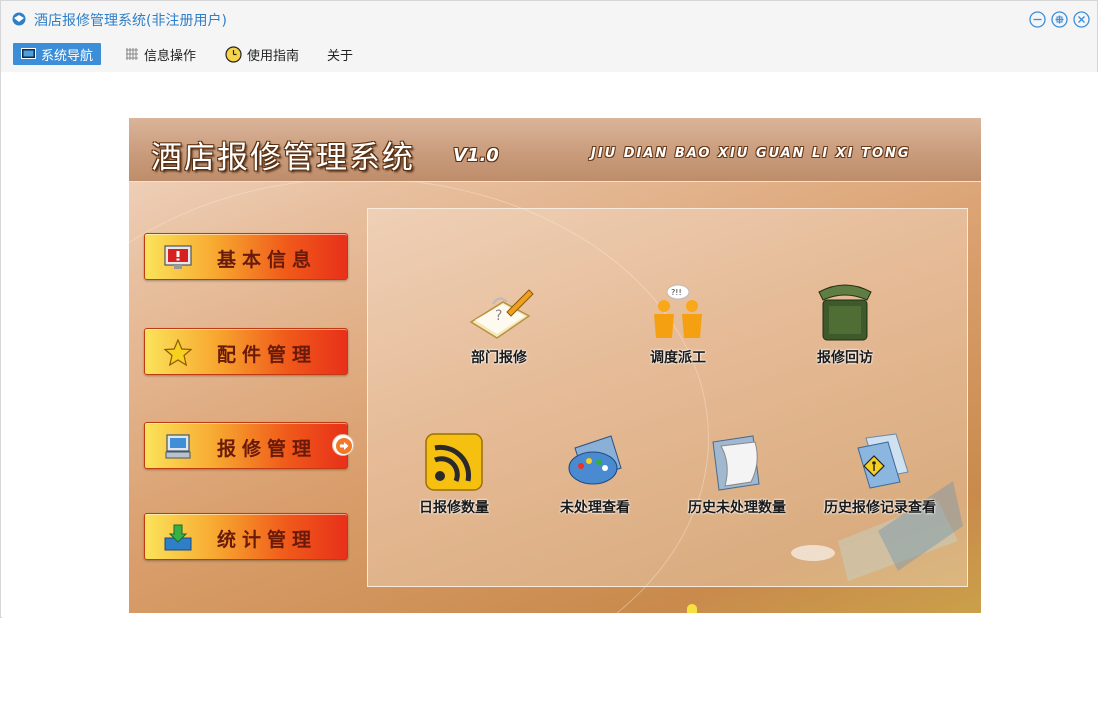 This screenshot has width=1098, height=719. I want to click on menu-about: 关于, so click(340, 54).